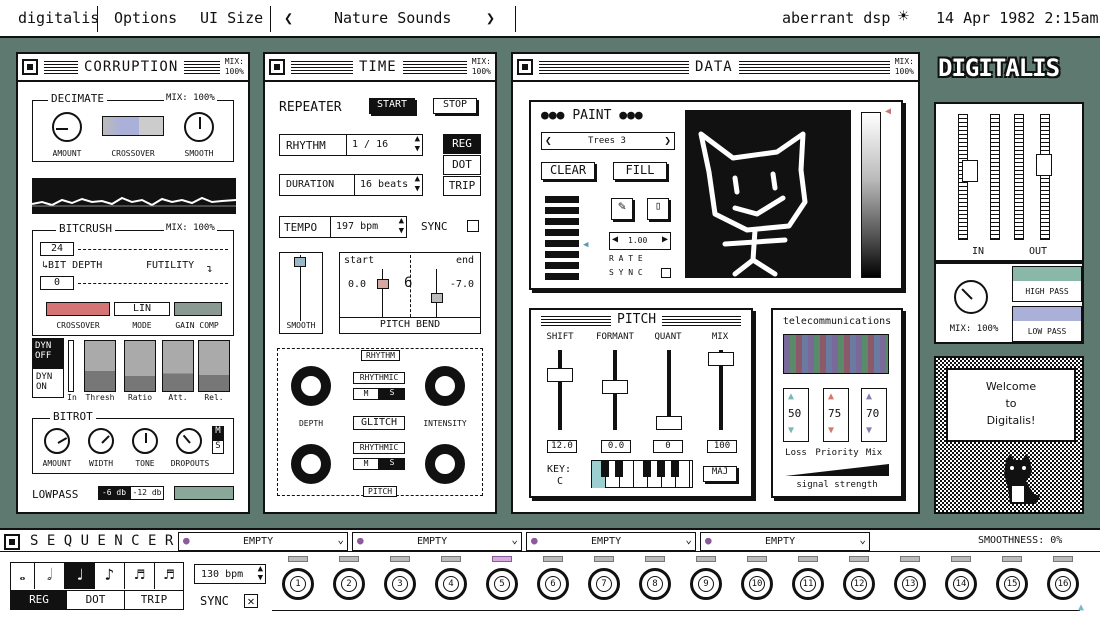  What do you see at coordinates (462, 144) in the screenshot?
I see `reg-button: REG` at bounding box center [462, 144].